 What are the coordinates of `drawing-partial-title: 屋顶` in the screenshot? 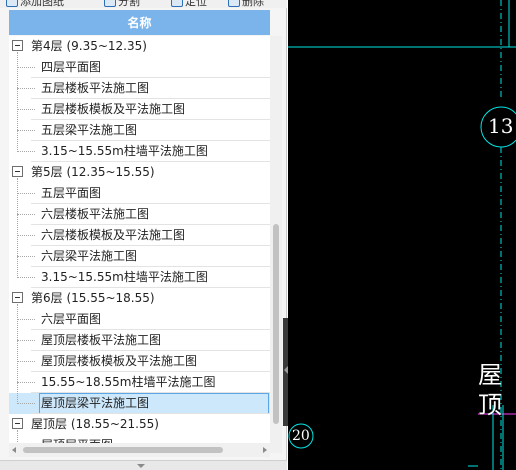 It's located at (490, 390).